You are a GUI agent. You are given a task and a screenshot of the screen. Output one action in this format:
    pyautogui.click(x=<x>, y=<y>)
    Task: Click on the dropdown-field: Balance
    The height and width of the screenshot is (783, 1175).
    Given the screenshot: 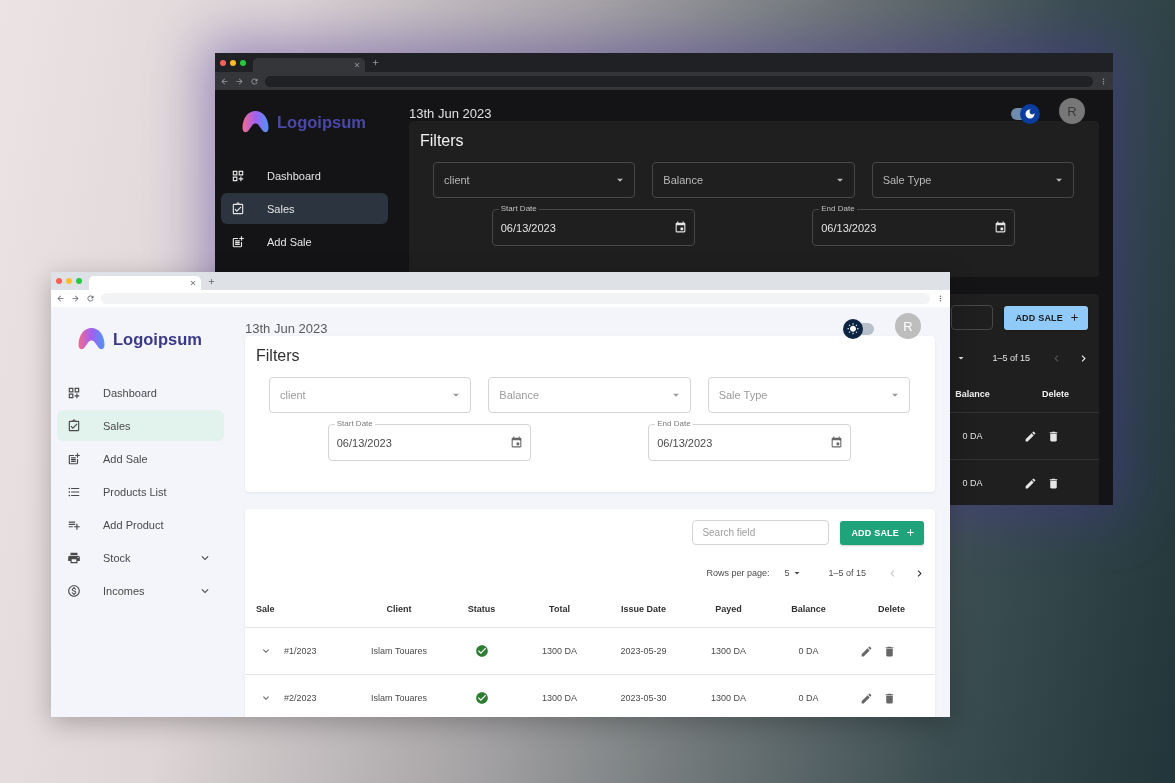 What is the action you would take?
    pyautogui.click(x=753, y=180)
    